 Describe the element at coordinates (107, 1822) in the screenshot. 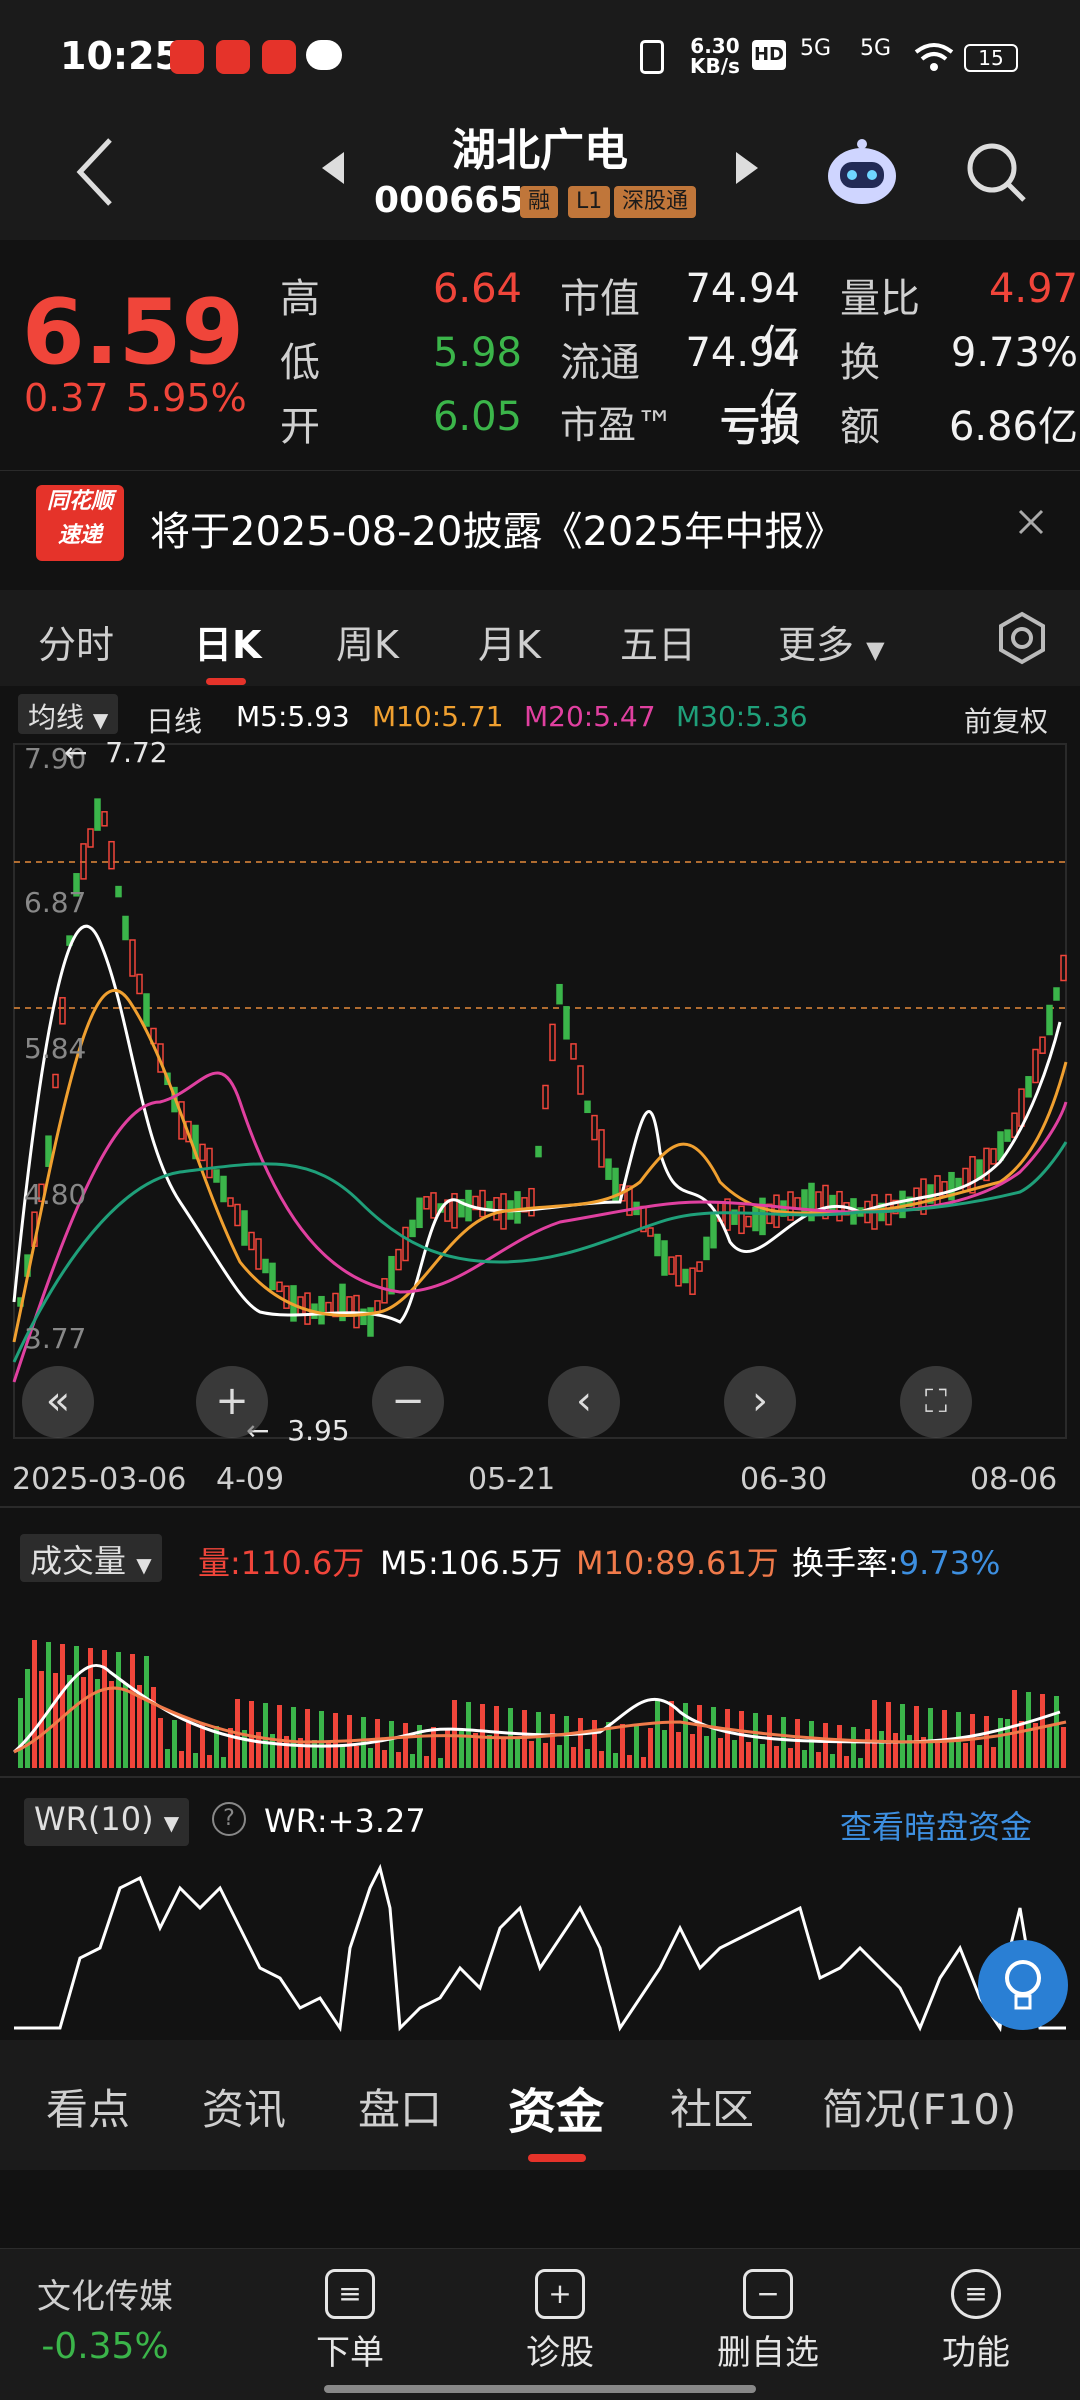

I see `wr-selector: WR(10) ▼` at that location.